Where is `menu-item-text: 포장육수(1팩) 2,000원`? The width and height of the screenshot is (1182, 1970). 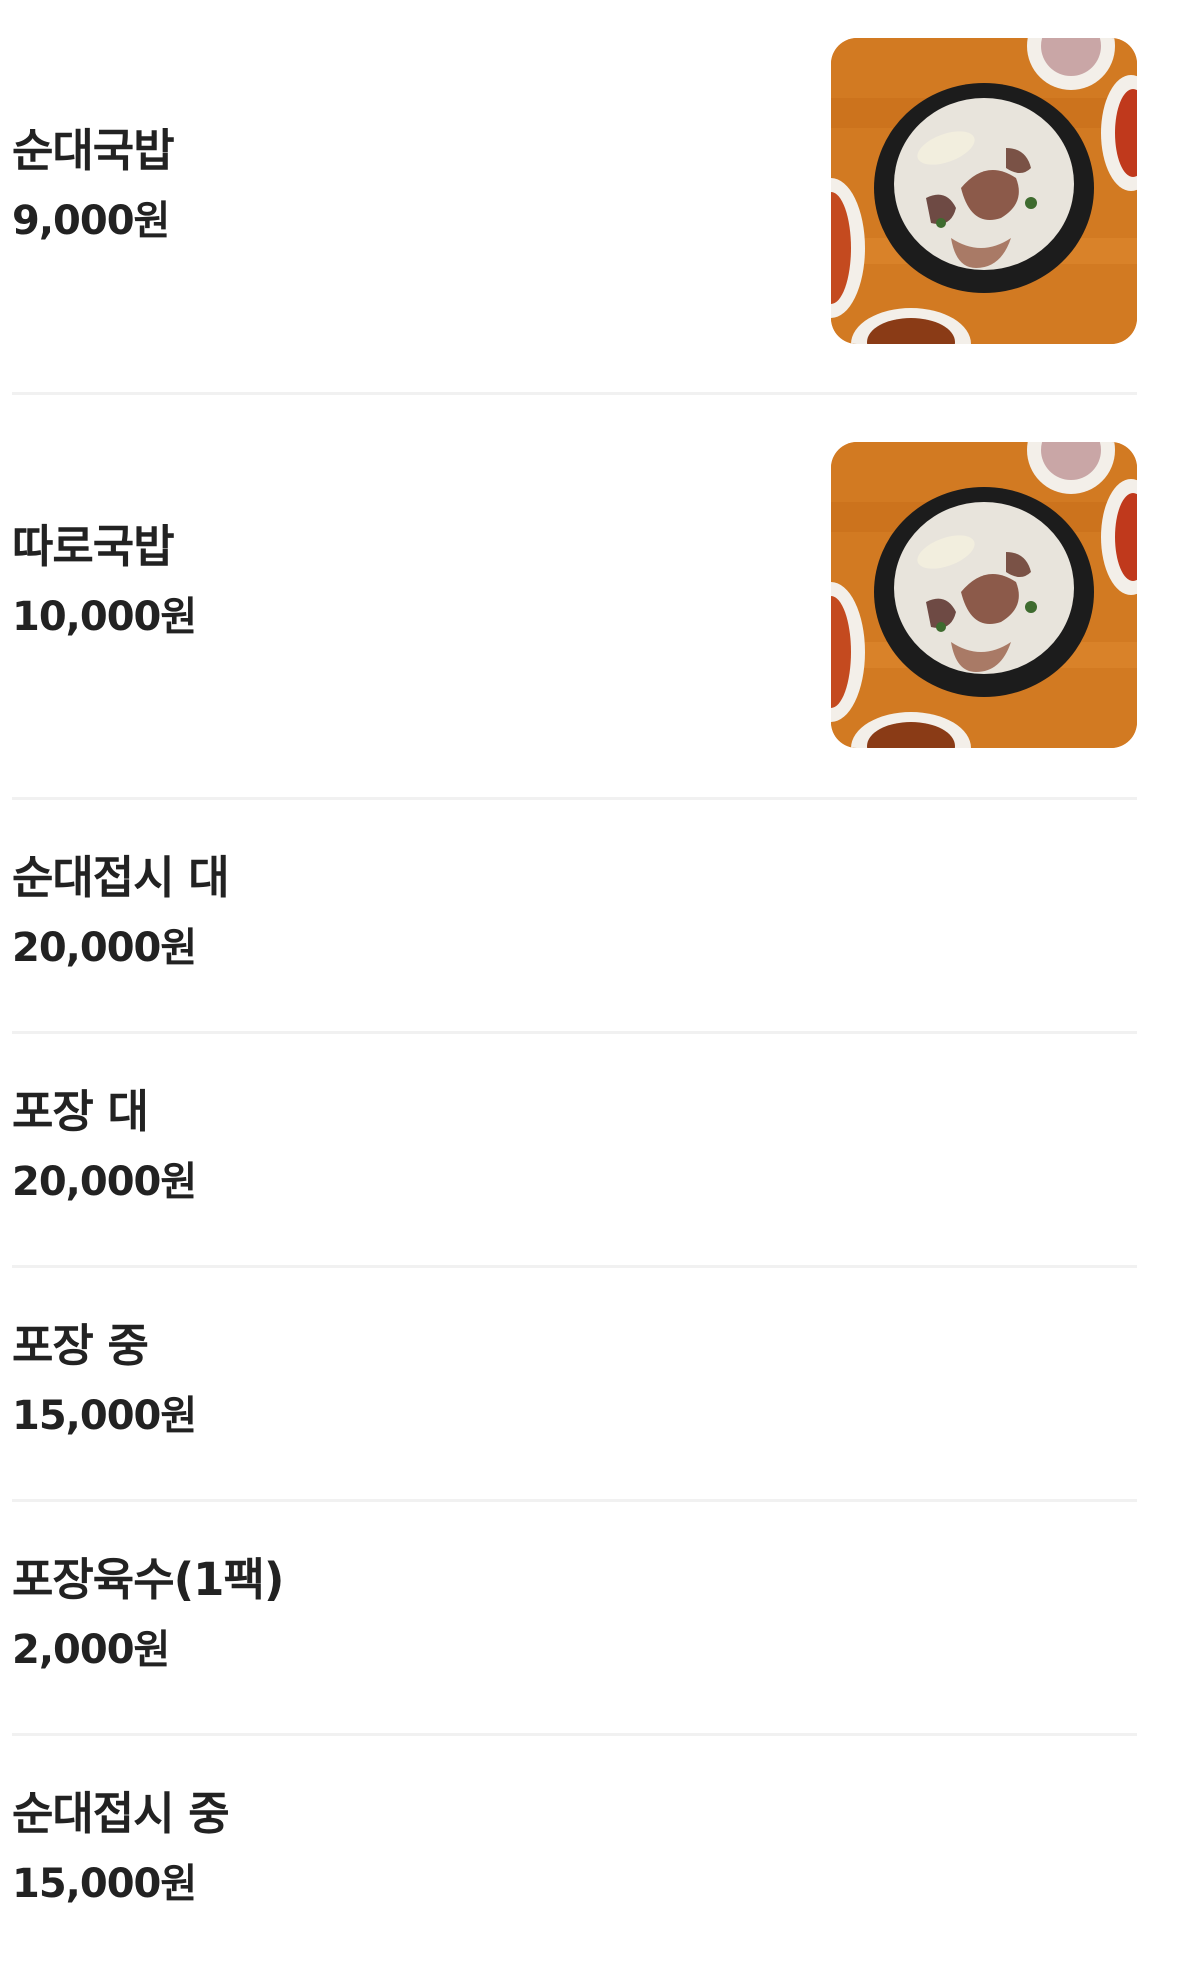
menu-item-text: 포장육수(1팩) 2,000원 is located at coordinates (148, 1613).